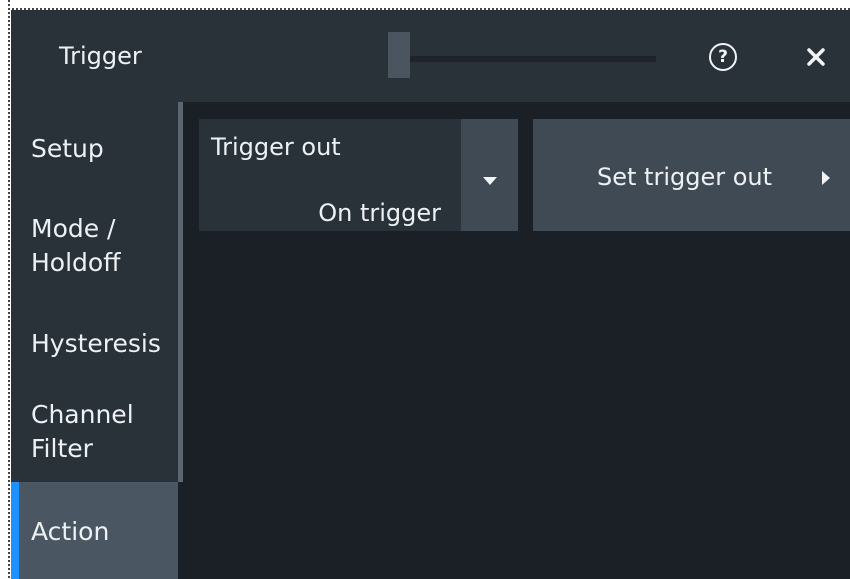 This screenshot has height=579, width=850. What do you see at coordinates (522, 59) in the screenshot?
I see `transparency-slider-track` at bounding box center [522, 59].